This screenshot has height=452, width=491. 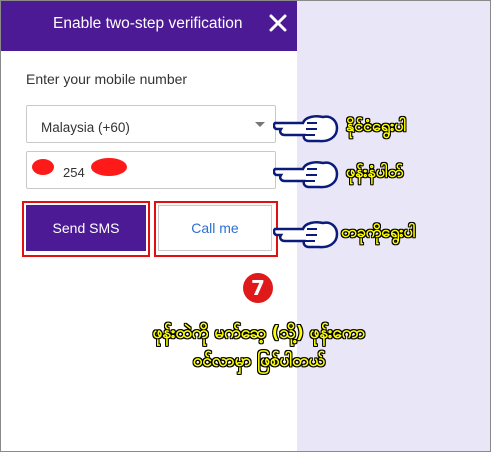 What do you see at coordinates (85, 127) in the screenshot?
I see `country-select-value: Malaysia (+60)` at bounding box center [85, 127].